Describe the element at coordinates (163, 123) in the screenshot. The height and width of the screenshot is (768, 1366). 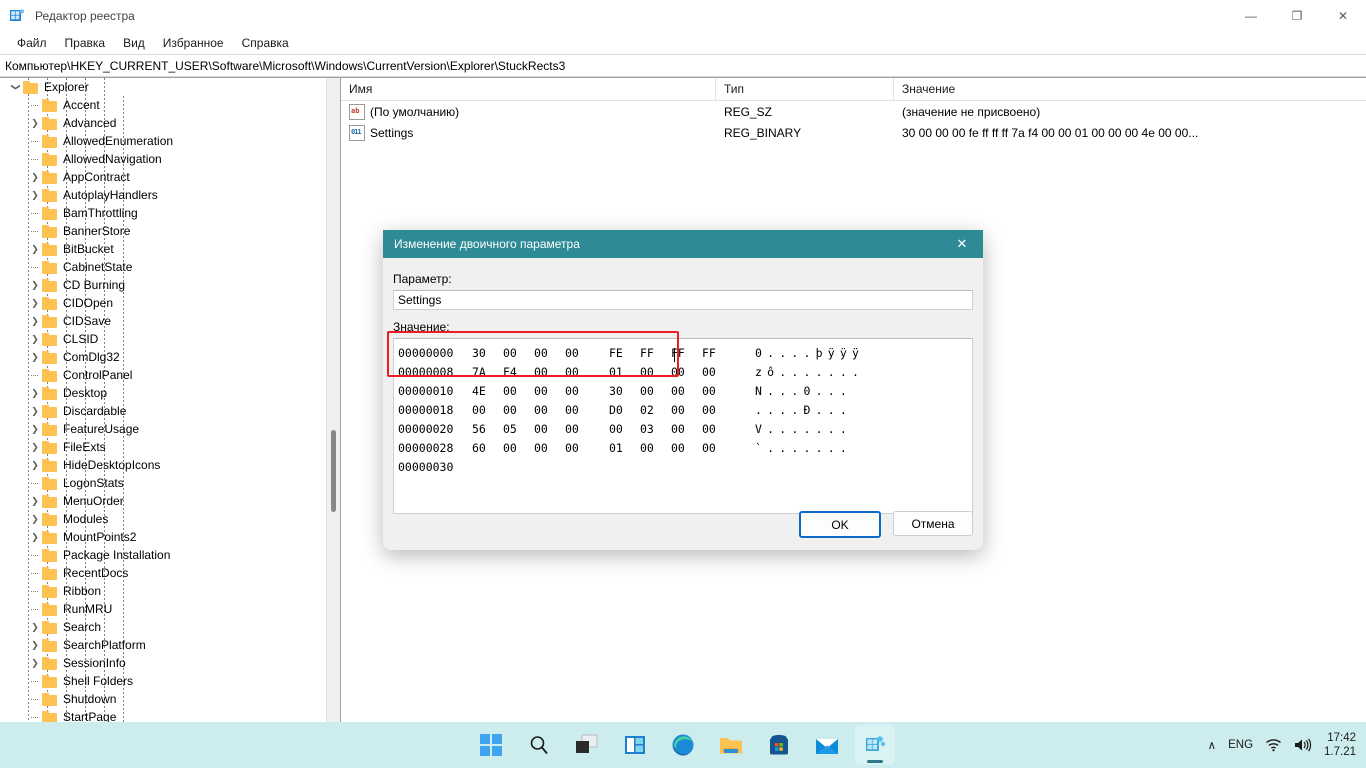
I see `tree-node: ❯ Advanced` at that location.